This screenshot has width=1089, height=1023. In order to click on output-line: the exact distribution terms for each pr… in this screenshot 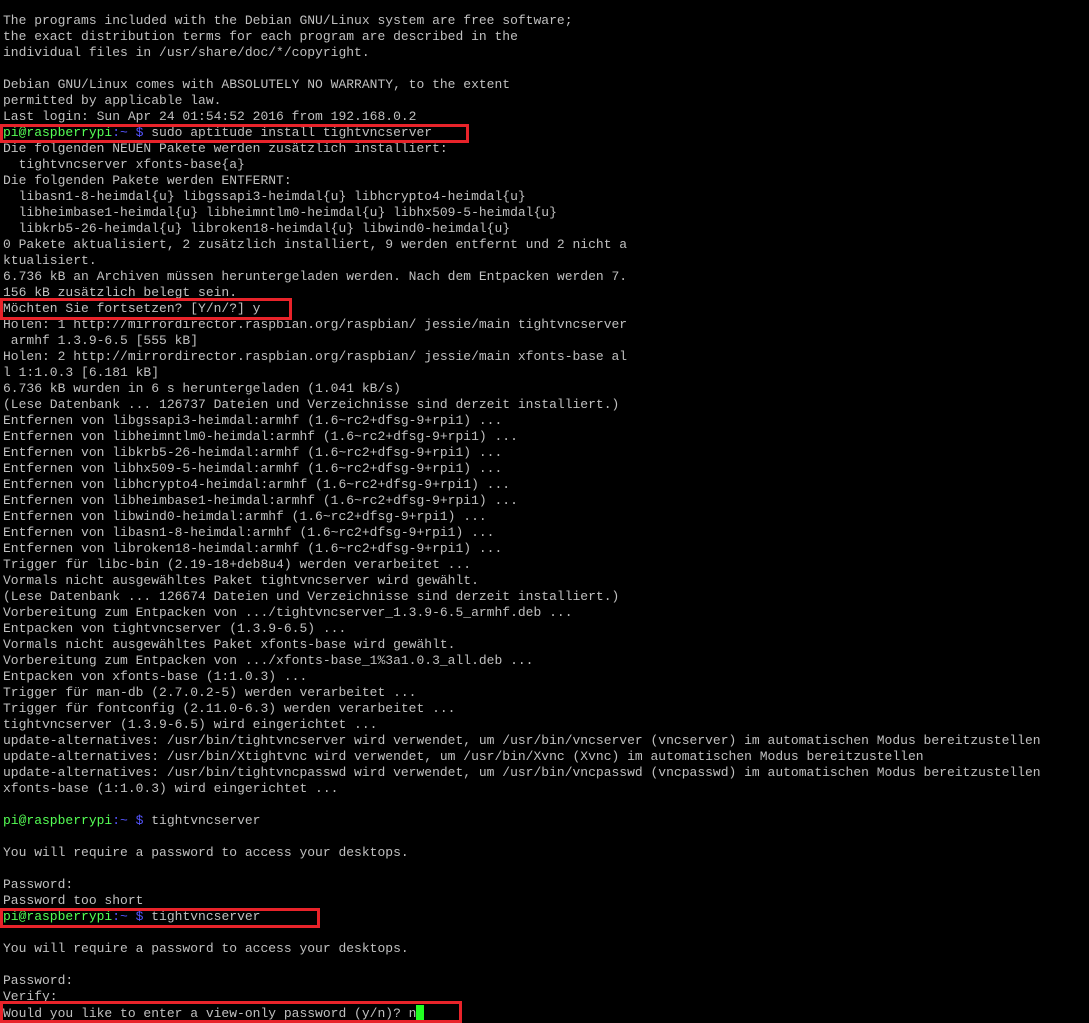, I will do `click(522, 37)`.